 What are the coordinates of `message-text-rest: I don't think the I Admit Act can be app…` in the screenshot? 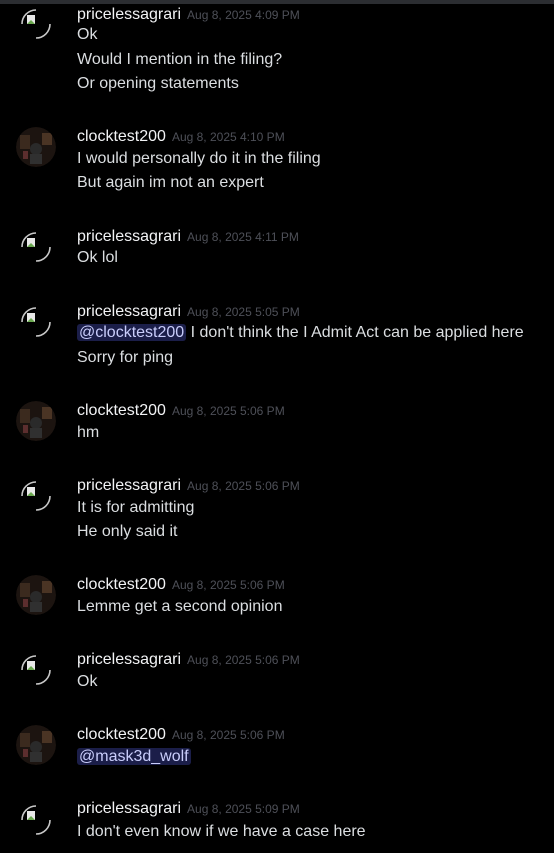 It's located at (355, 332).